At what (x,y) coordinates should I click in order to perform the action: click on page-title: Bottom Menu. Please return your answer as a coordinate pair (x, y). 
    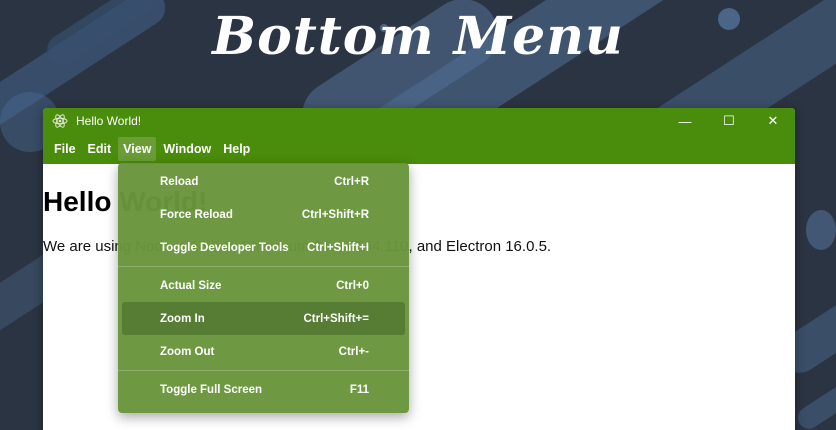
    Looking at the image, I should click on (418, 36).